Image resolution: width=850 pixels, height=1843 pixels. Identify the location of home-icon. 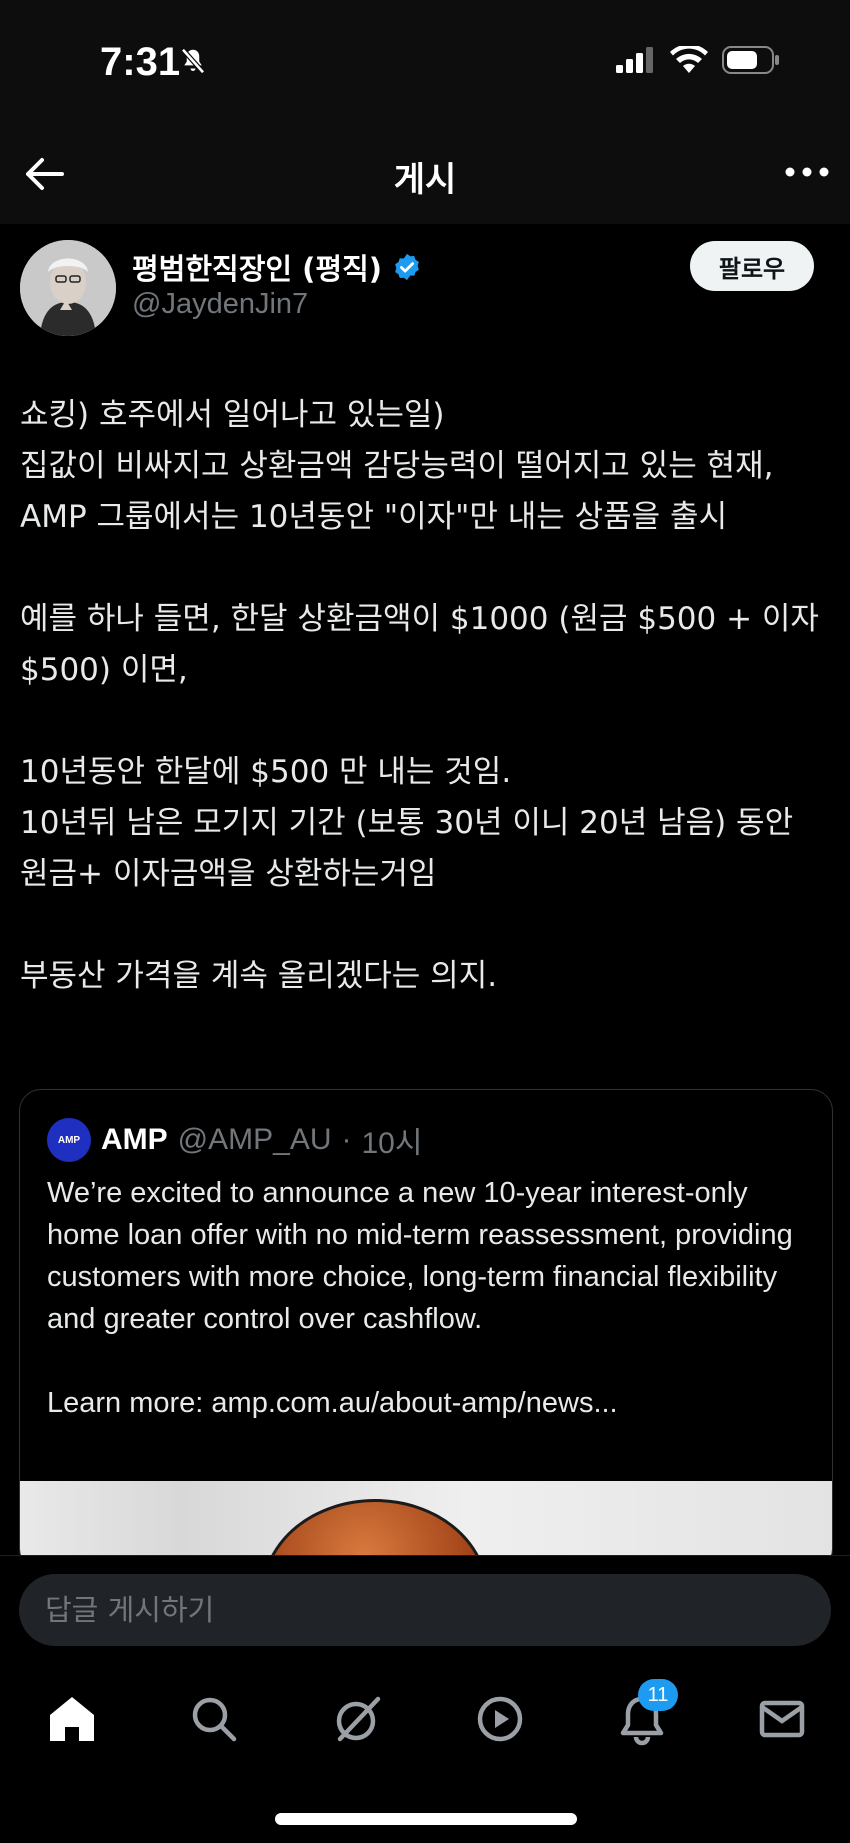
(72, 1719).